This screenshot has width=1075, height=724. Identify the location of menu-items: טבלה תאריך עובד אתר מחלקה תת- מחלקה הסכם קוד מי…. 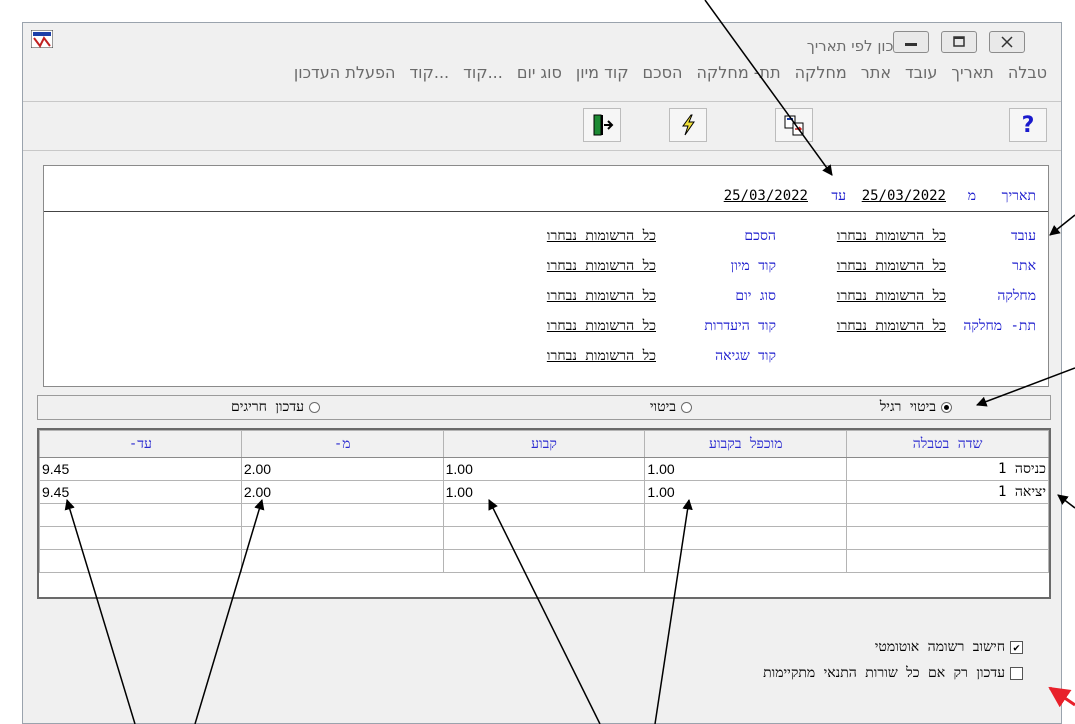
(670, 72).